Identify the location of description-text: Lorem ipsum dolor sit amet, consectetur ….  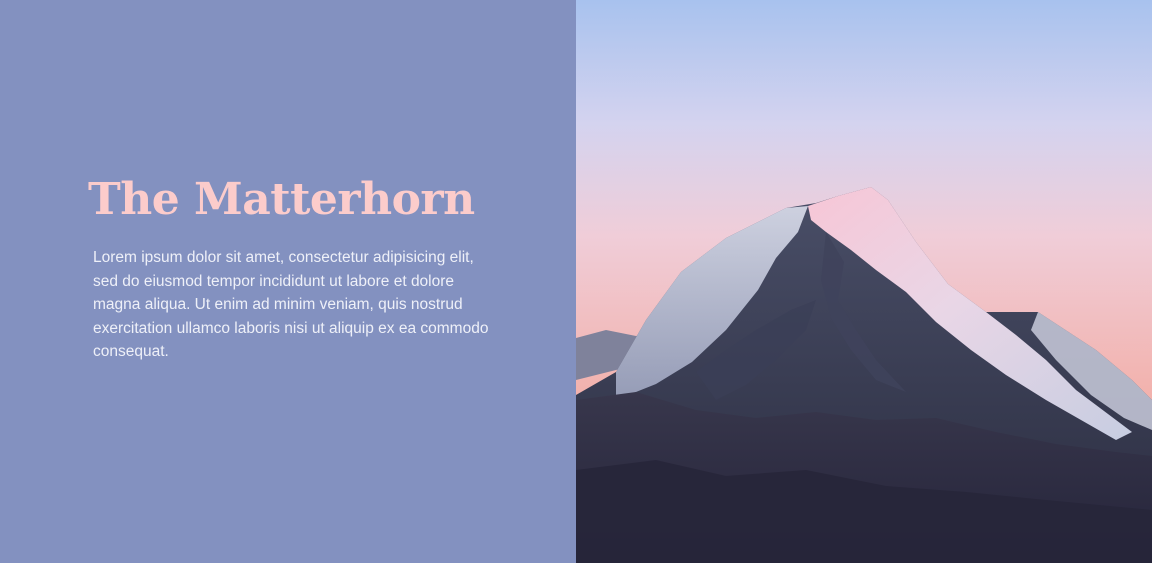
(291, 305).